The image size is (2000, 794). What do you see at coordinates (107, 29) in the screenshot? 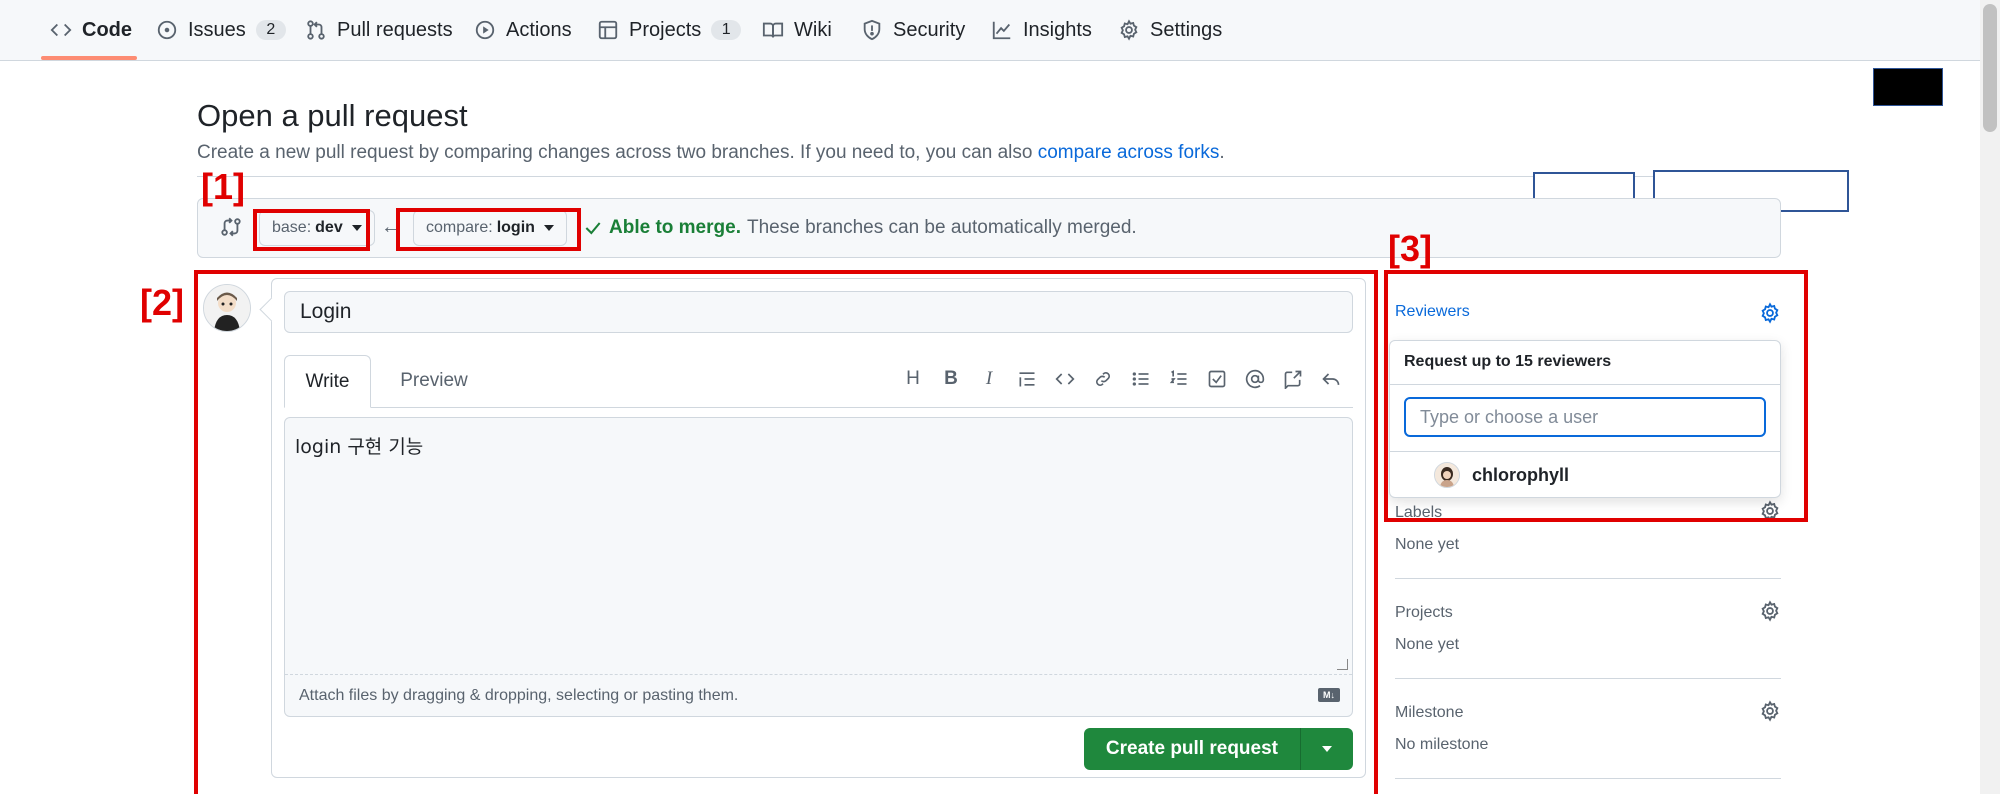
I see `tab-label: Code` at bounding box center [107, 29].